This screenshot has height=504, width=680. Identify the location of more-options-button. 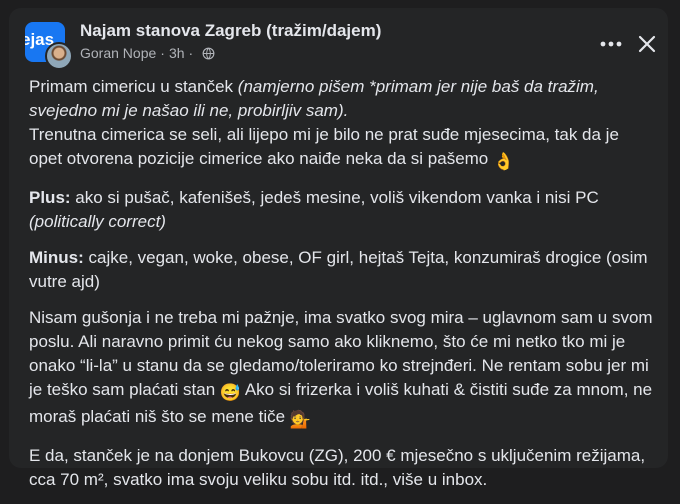
(611, 44).